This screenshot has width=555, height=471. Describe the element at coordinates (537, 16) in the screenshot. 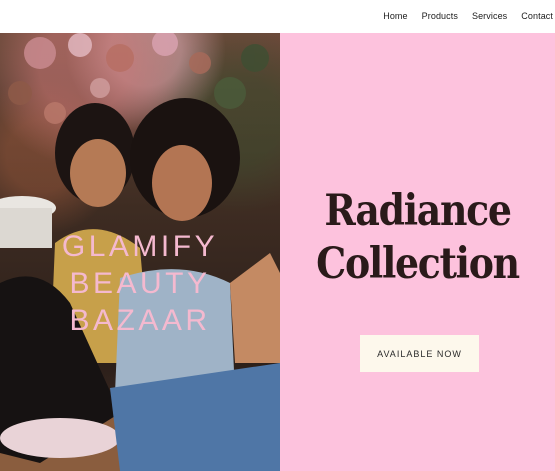

I see `nav-contact-link: Contact` at that location.